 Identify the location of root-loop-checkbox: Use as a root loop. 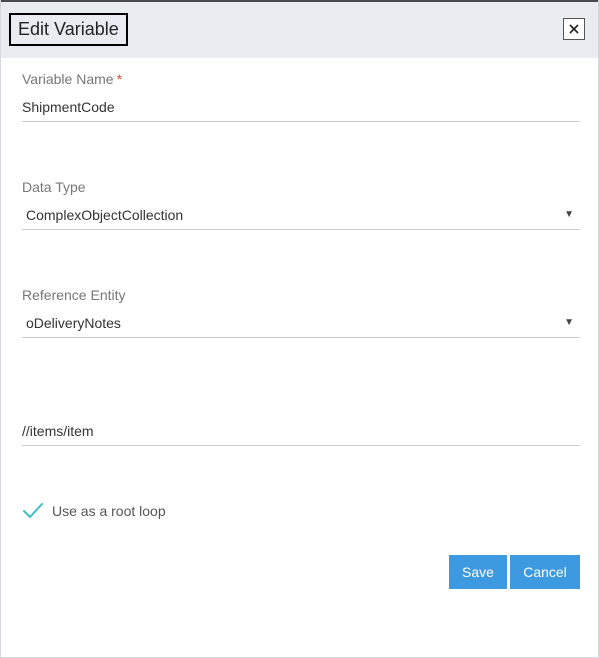
(94, 511).